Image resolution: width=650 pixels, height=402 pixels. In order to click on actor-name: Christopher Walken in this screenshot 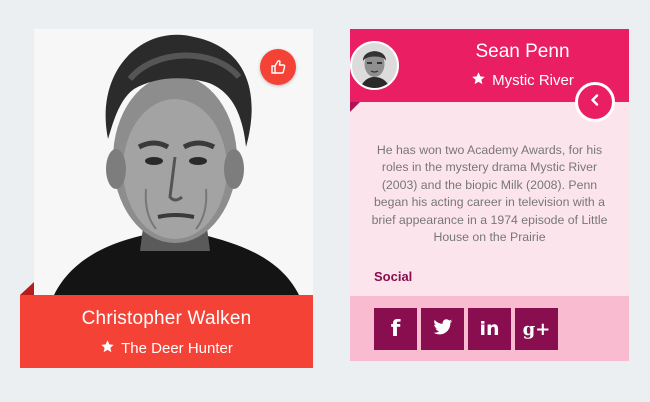, I will do `click(166, 318)`.